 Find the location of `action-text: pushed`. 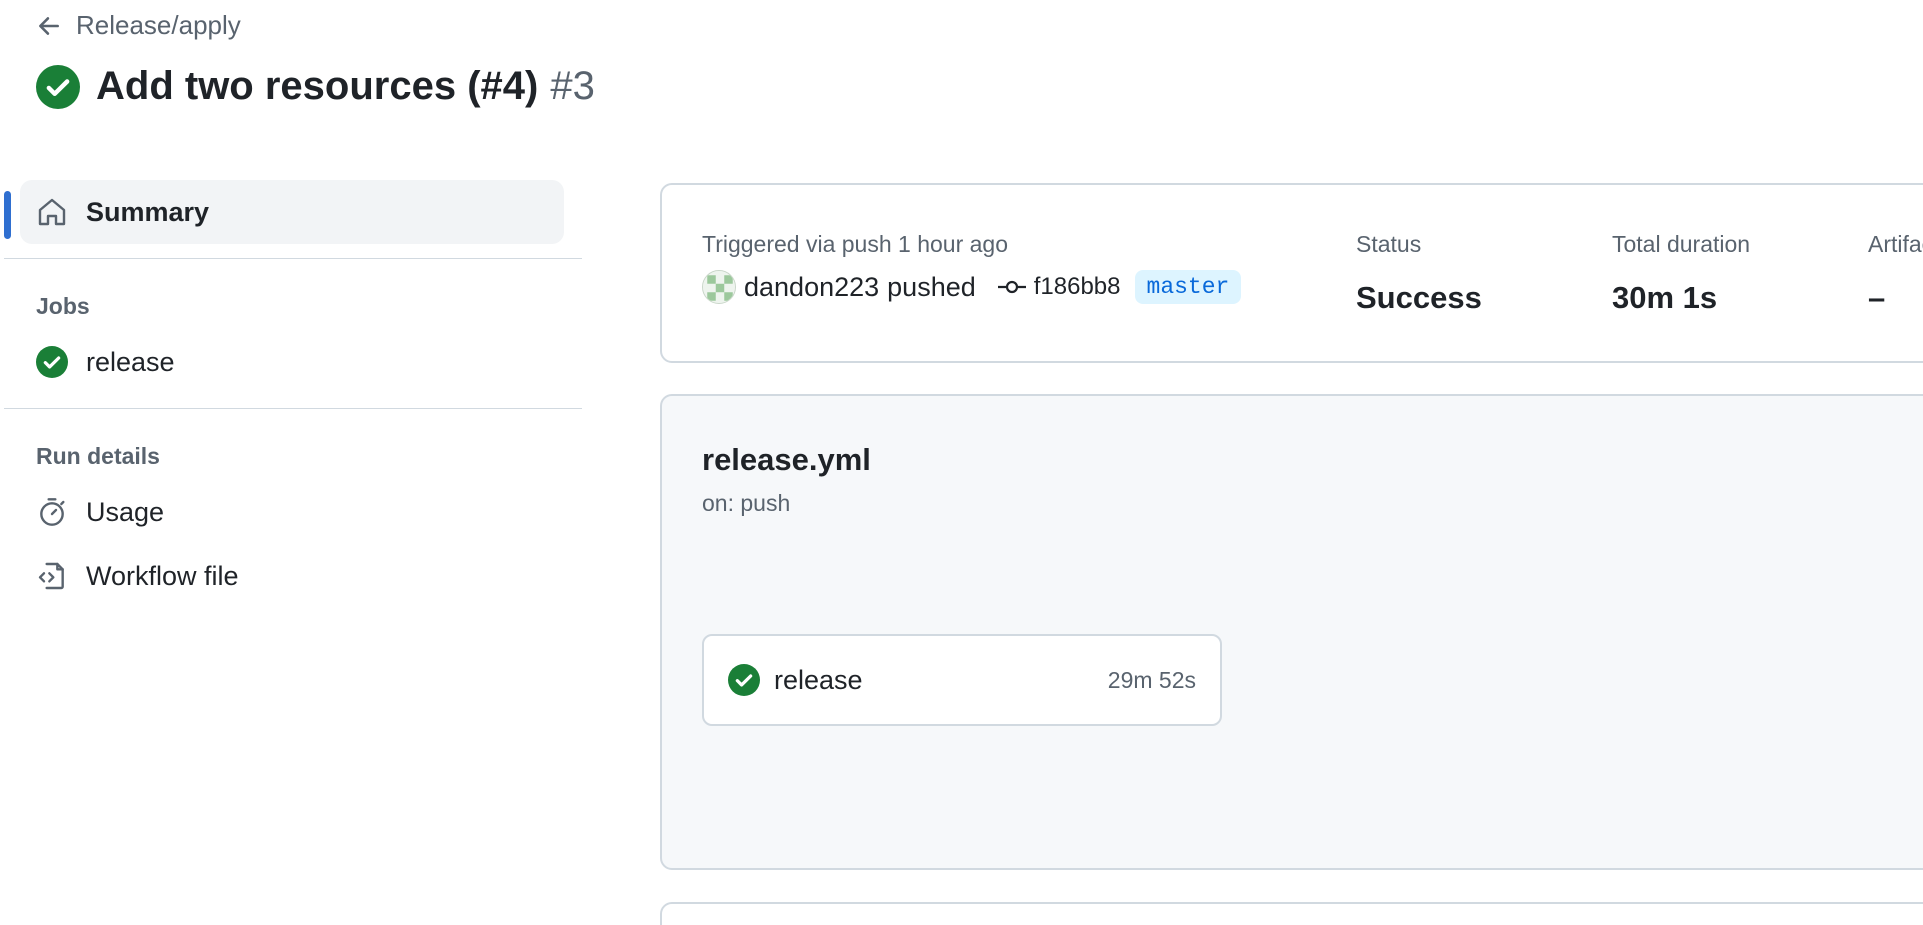

action-text: pushed is located at coordinates (931, 286).